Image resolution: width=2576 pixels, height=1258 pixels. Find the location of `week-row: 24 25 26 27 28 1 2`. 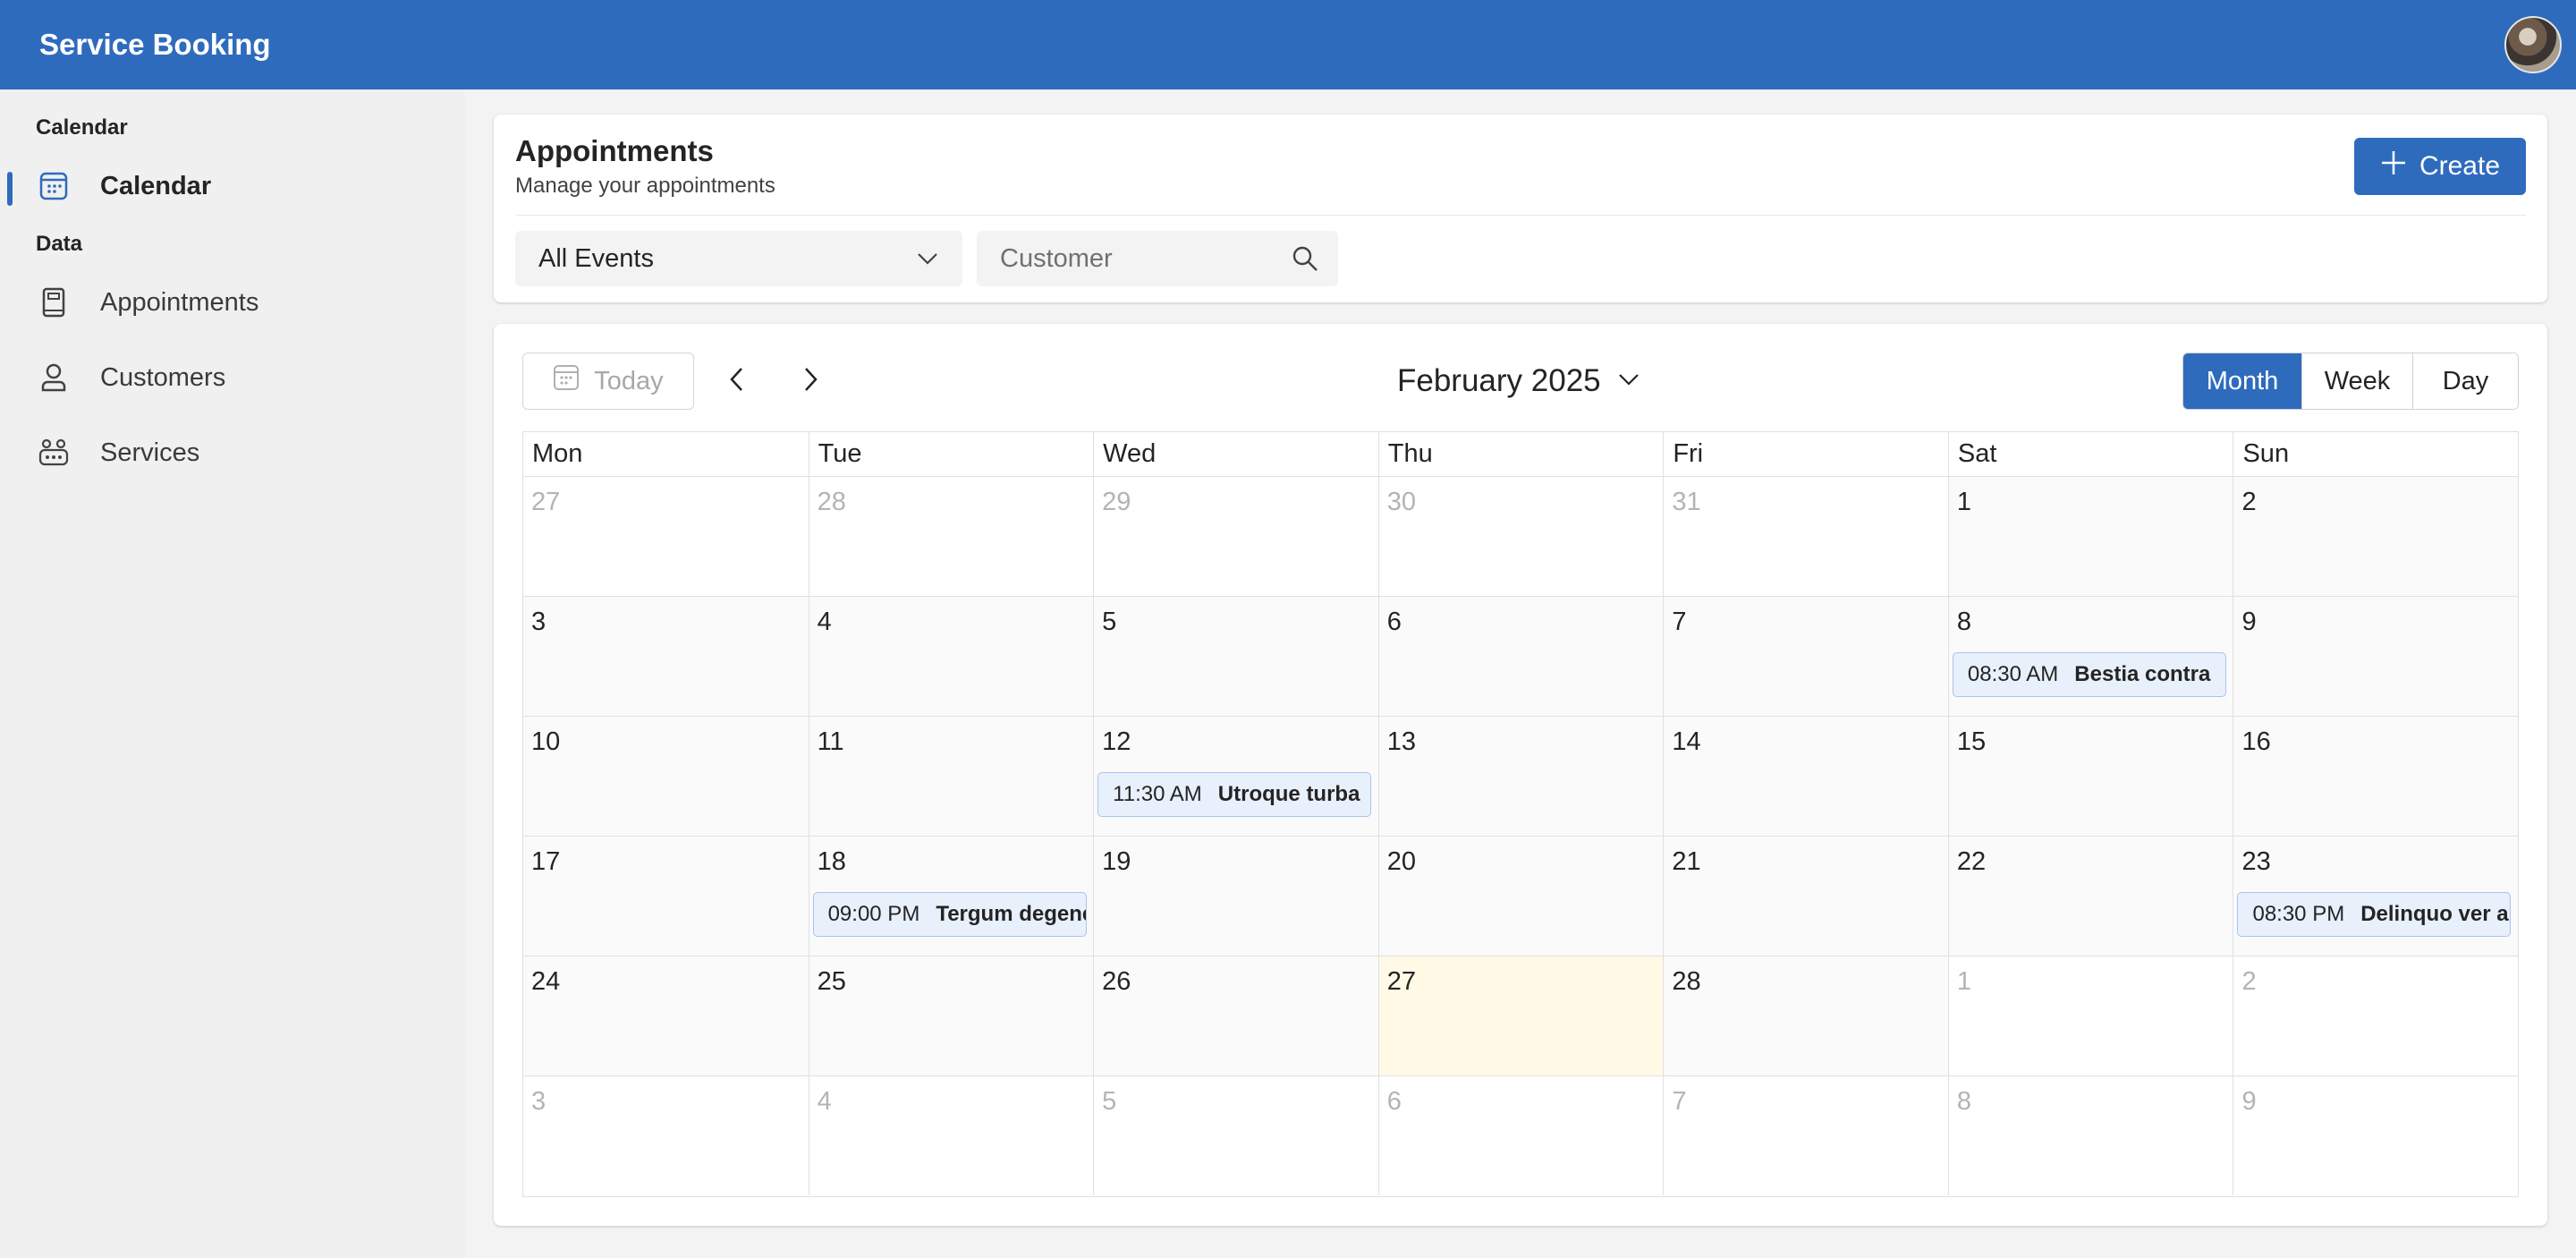

week-row: 24 25 26 27 28 1 2 is located at coordinates (1521, 1016).